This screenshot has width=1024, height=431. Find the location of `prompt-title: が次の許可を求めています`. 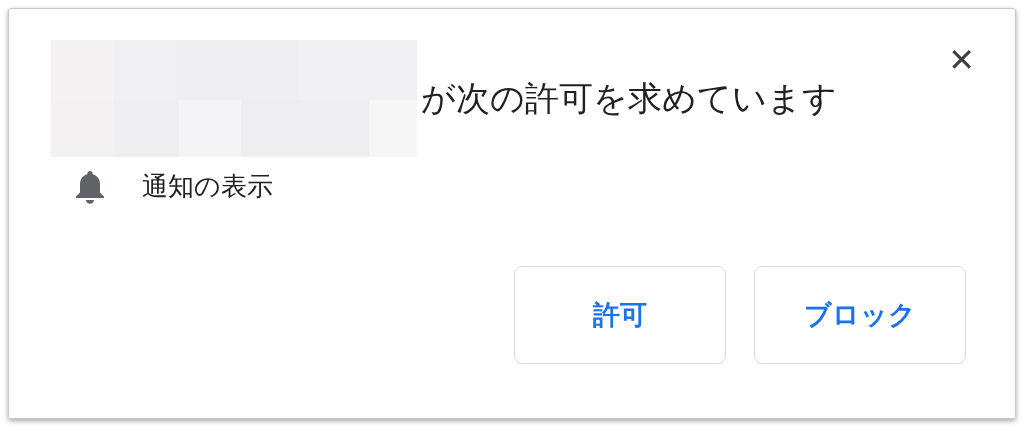

prompt-title: が次の許可を求めています is located at coordinates (629, 98).